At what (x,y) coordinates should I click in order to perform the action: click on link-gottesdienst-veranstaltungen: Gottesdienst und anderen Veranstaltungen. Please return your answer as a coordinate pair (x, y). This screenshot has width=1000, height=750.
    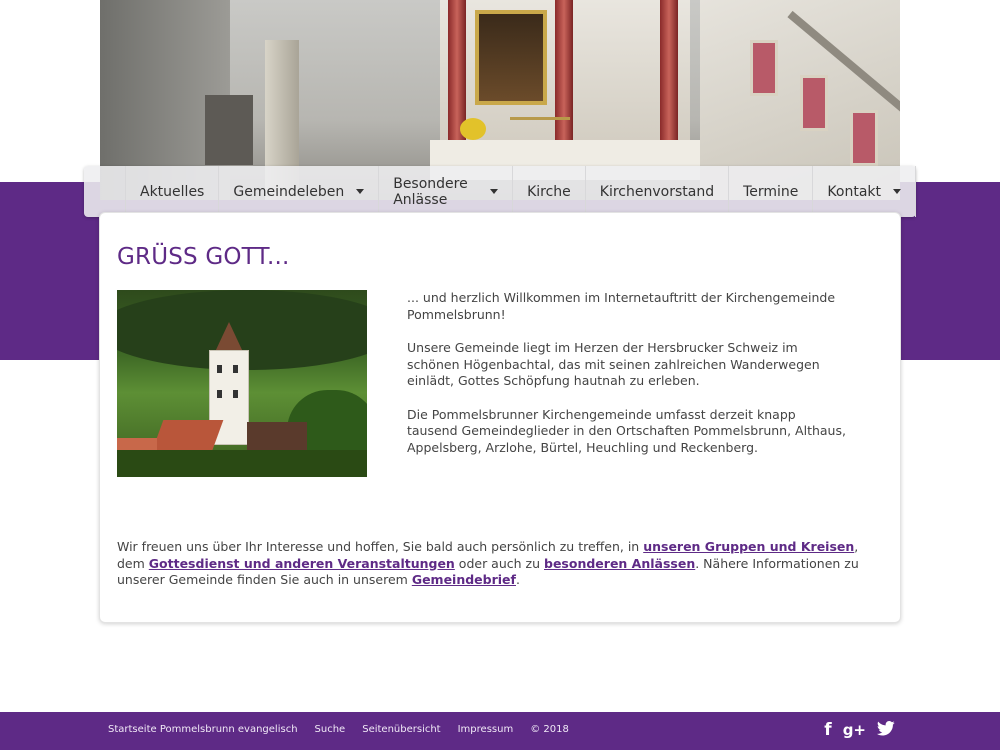
    Looking at the image, I should click on (302, 563).